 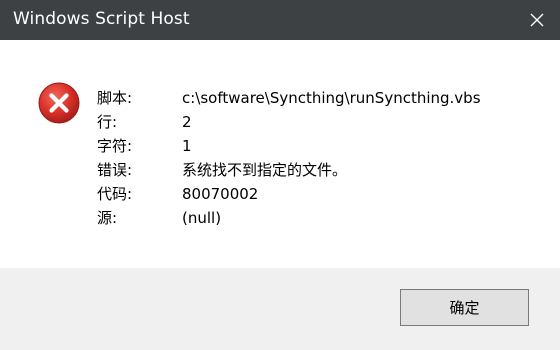 What do you see at coordinates (59, 103) in the screenshot?
I see `error-icon` at bounding box center [59, 103].